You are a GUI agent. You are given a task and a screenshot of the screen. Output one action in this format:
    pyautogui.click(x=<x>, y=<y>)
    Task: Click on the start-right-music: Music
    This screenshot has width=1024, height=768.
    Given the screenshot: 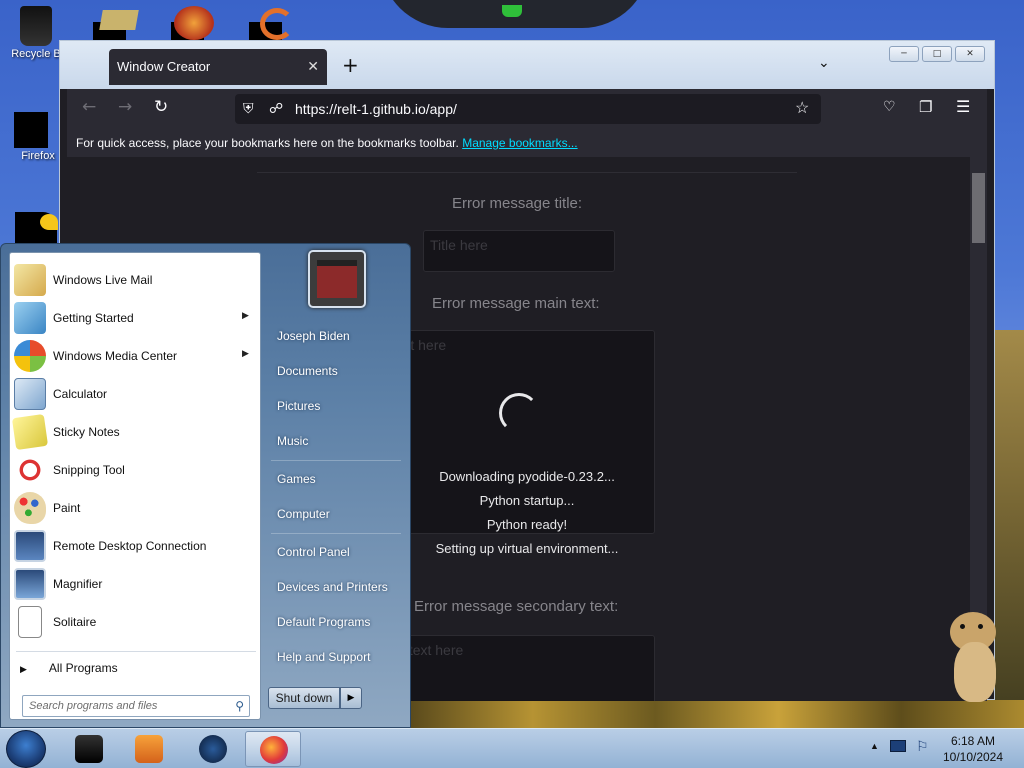 What is the action you would take?
    pyautogui.click(x=292, y=441)
    